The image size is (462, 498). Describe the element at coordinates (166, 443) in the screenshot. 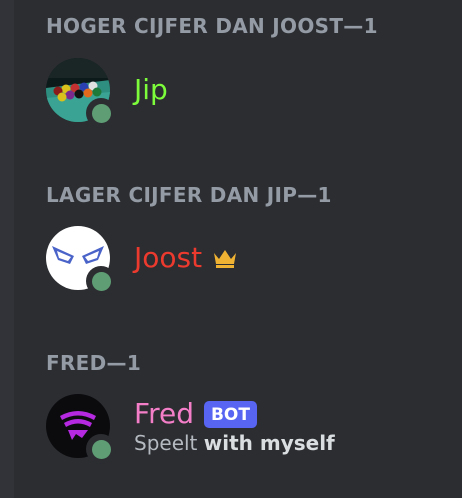

I see `activity-prefix: Speelt` at that location.